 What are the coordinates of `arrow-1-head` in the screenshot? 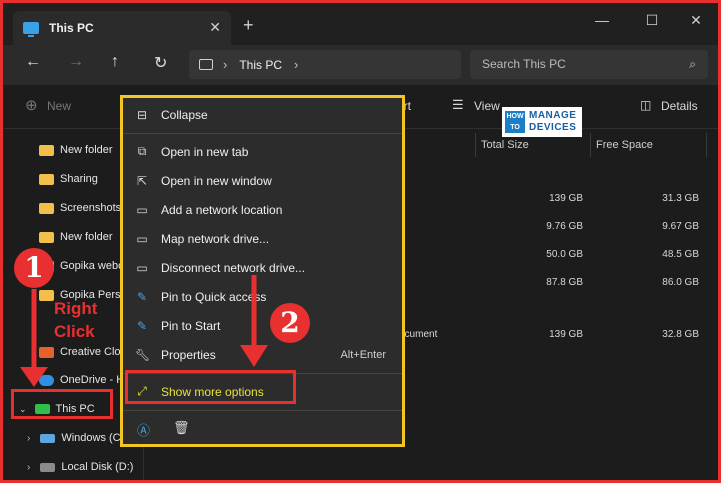 It's located at (34, 377).